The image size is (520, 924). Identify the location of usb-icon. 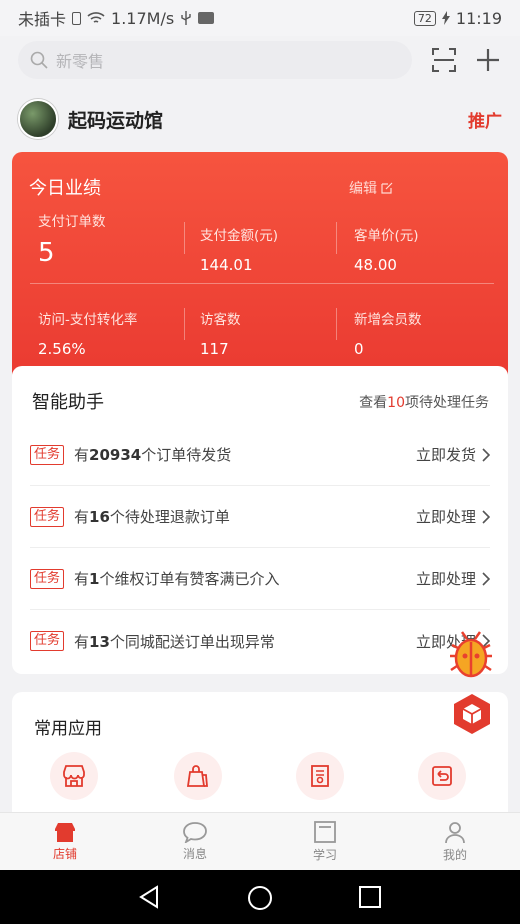
(186, 18).